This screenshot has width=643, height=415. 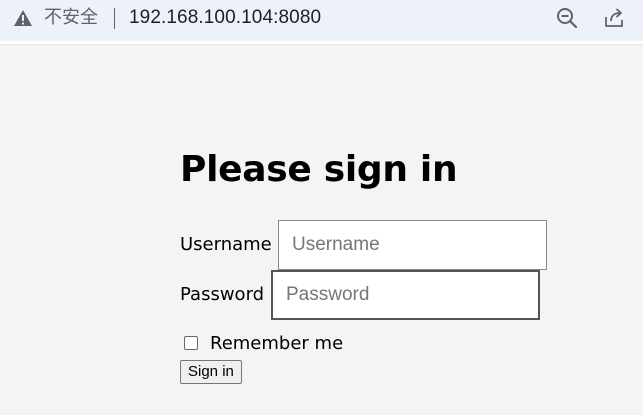 I want to click on warning-triangle-icon, so click(x=23, y=18).